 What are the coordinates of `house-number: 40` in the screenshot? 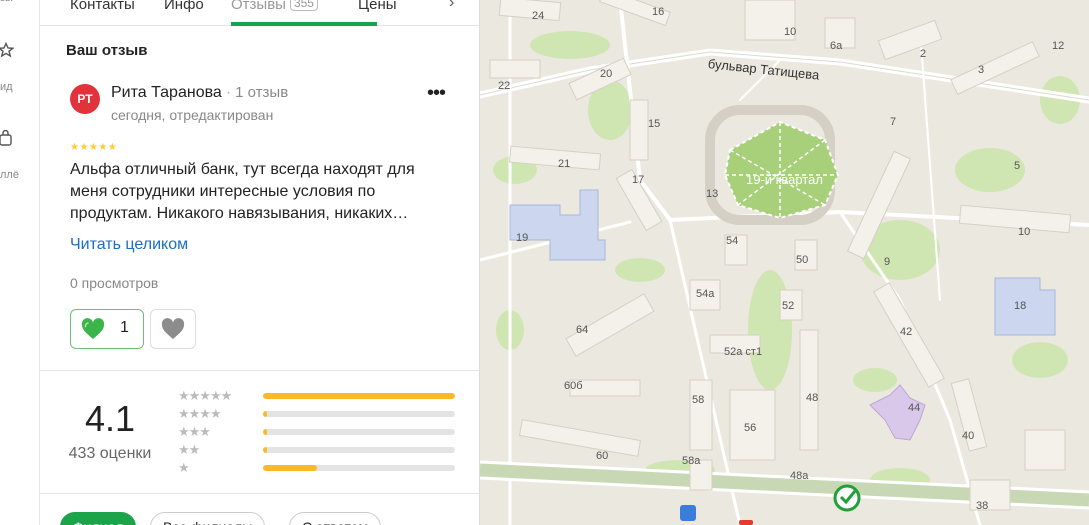 It's located at (968, 436).